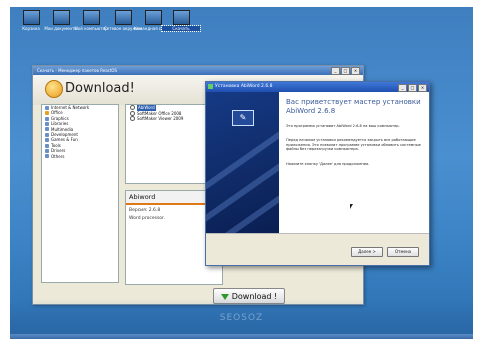 The image size is (483, 345). What do you see at coordinates (100, 88) in the screenshot?
I see `app-header-title: Download!` at bounding box center [100, 88].